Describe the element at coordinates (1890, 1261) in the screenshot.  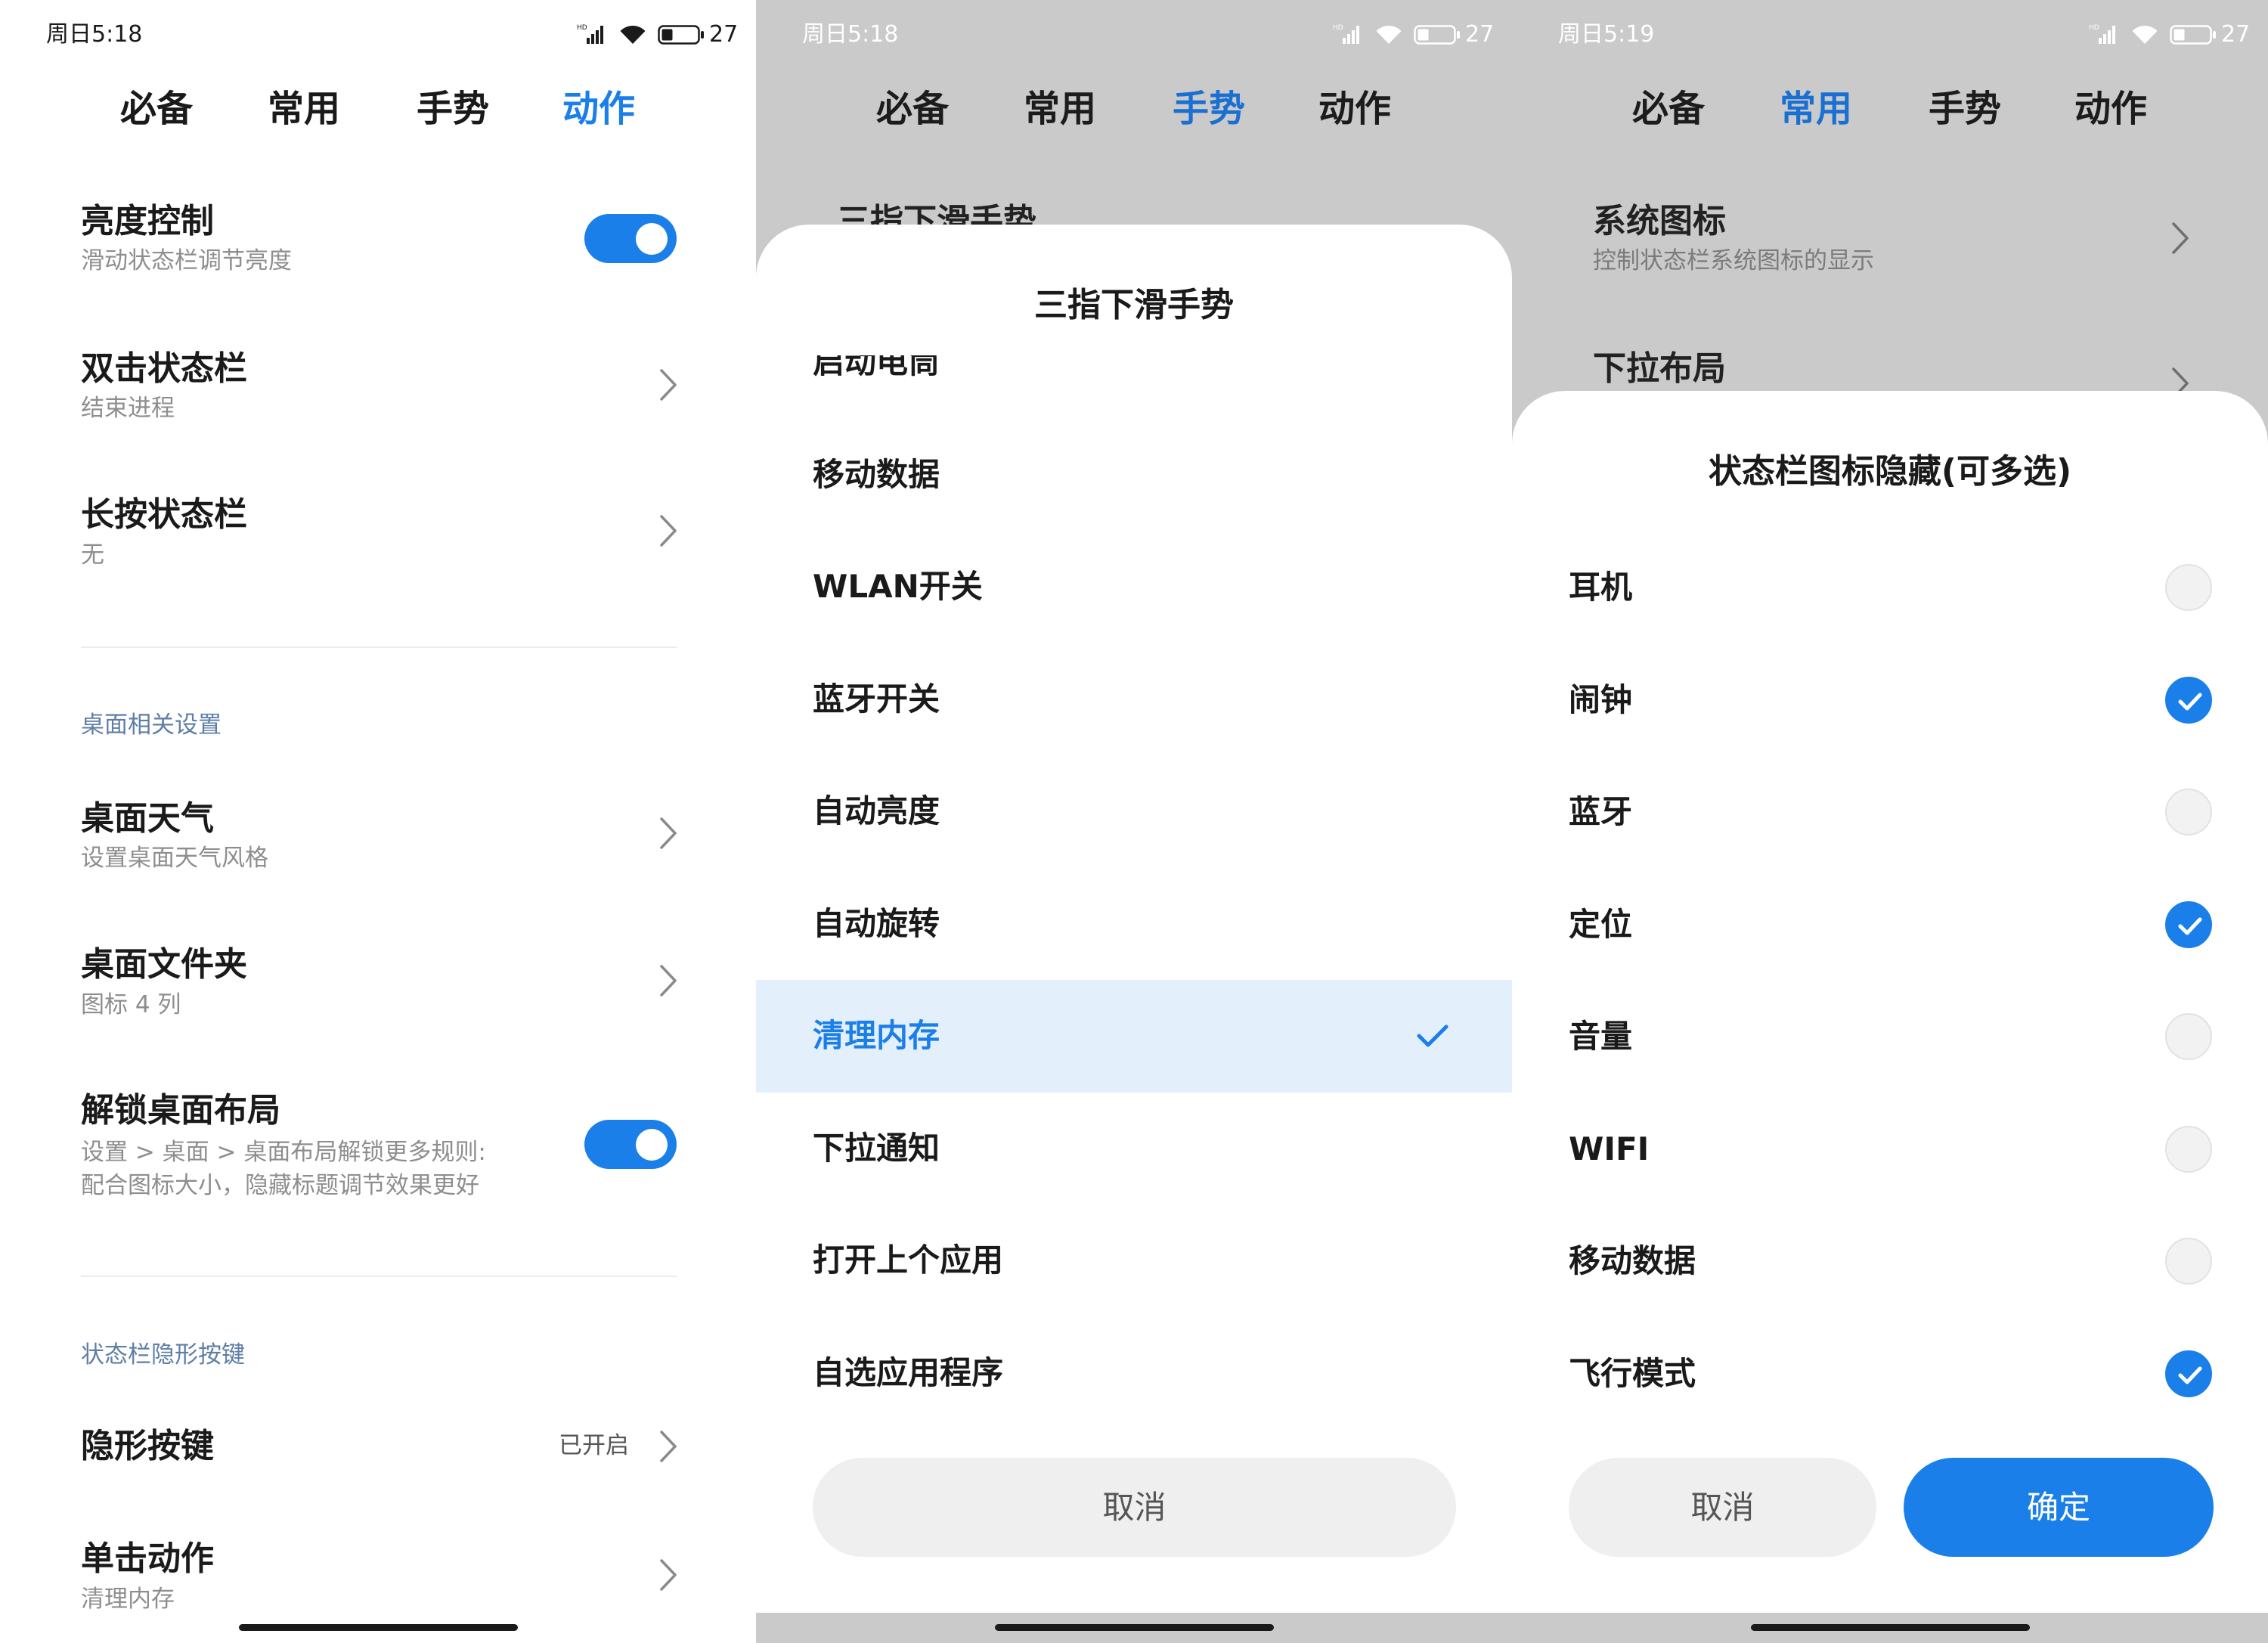
I see `icon-option-mobile-data: 移动数据` at that location.